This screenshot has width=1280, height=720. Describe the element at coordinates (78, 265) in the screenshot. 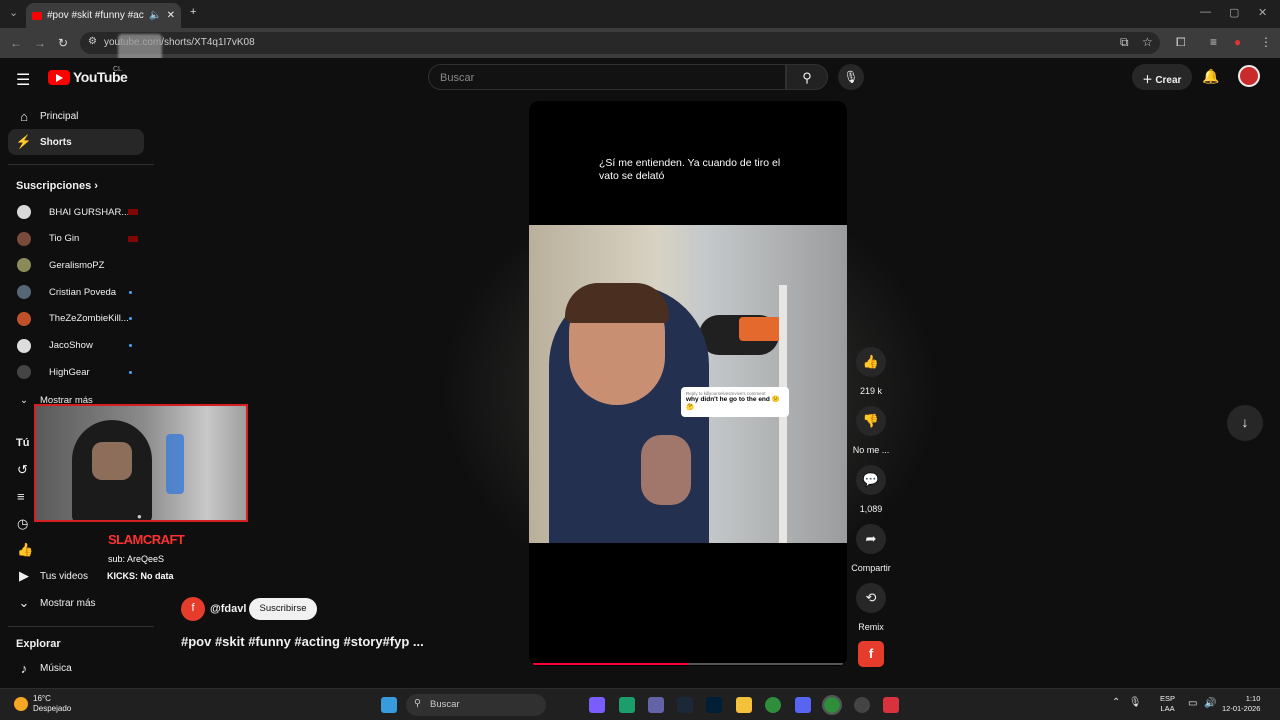

I see `subscription-item: GeralismoPZ` at that location.